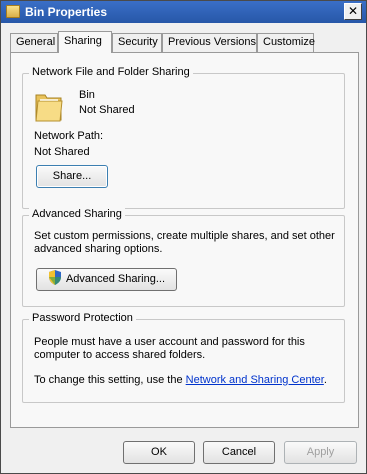 The image size is (367, 474). I want to click on network-sharing-center-link: Network and Sharing Center, so click(255, 380).